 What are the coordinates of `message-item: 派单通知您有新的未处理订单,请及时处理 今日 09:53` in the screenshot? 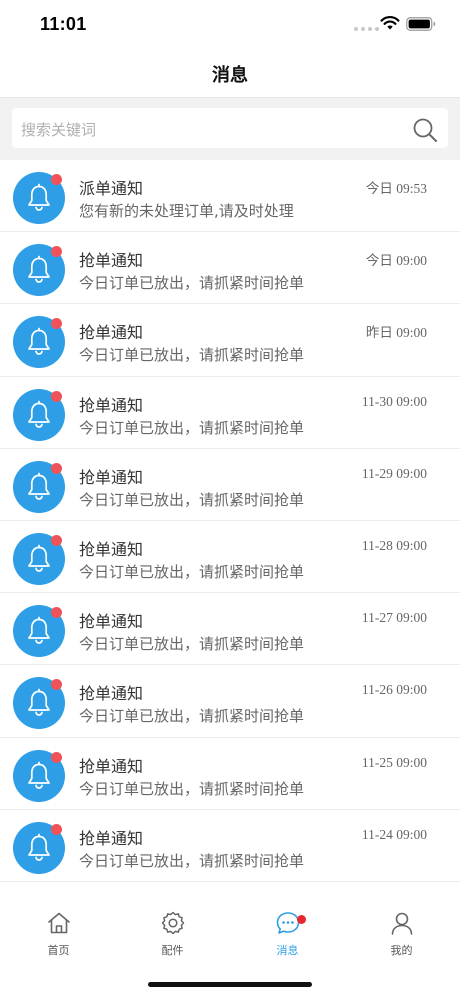 It's located at (230, 196).